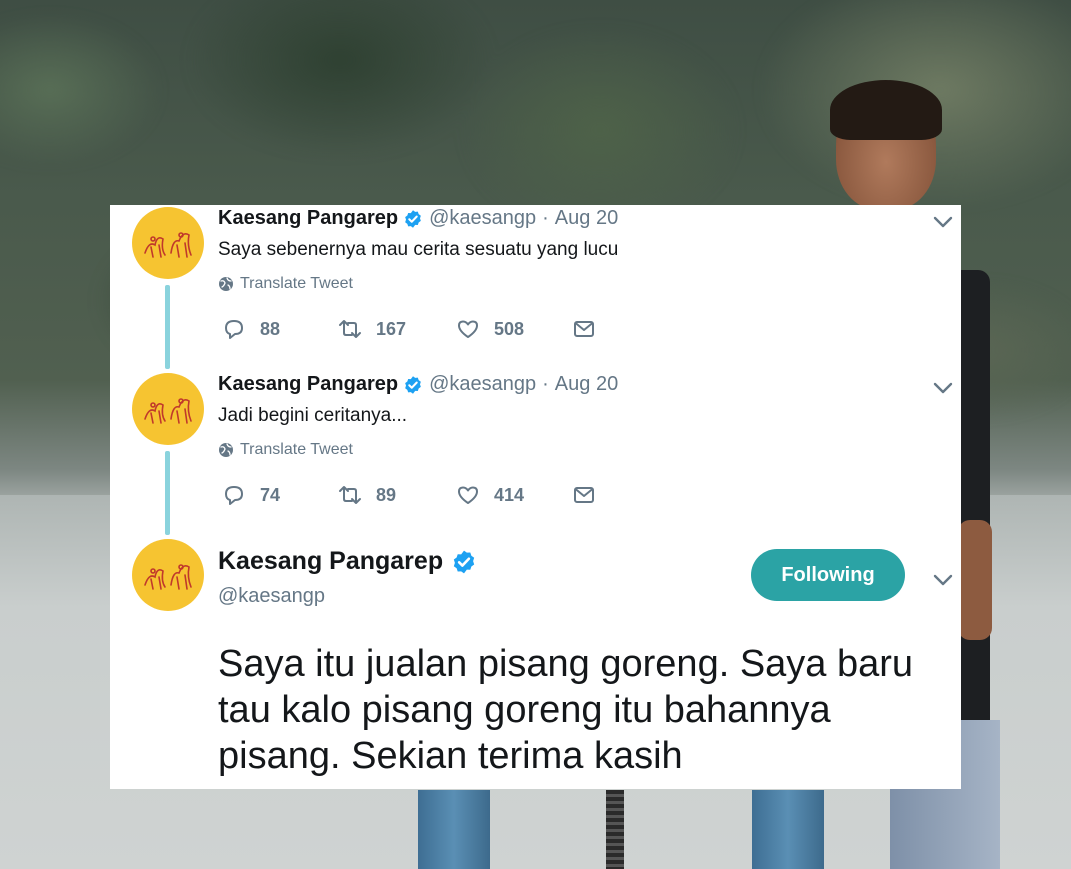 The width and height of the screenshot is (1071, 869). What do you see at coordinates (391, 328) in the screenshot?
I see `retweet-count: 167` at bounding box center [391, 328].